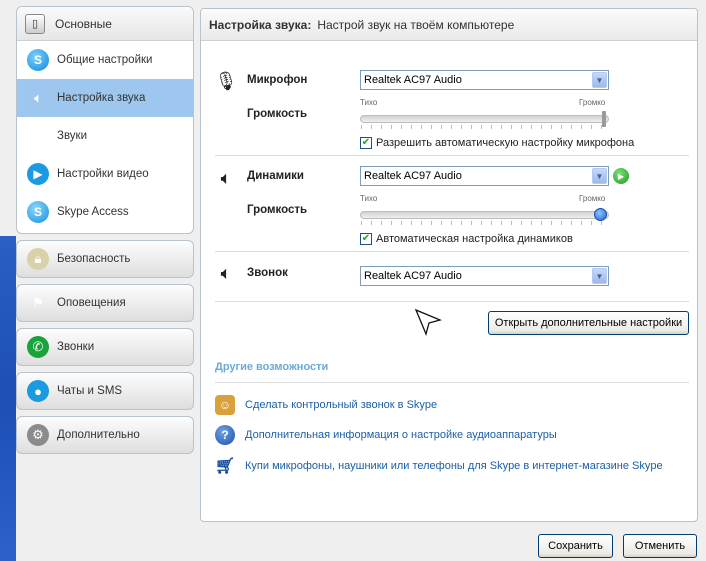 The width and height of the screenshot is (706, 561). Describe the element at coordinates (660, 546) in the screenshot. I see `cancel-button: Отменить` at that location.